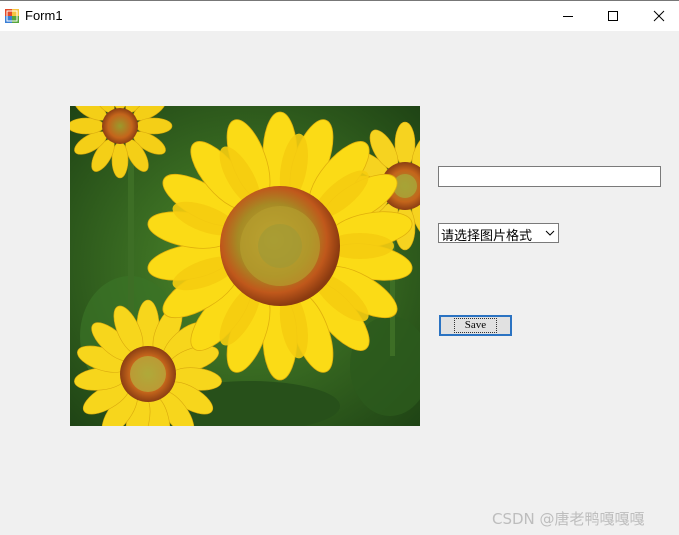 The width and height of the screenshot is (679, 535). I want to click on minimize-icon, so click(568, 16).